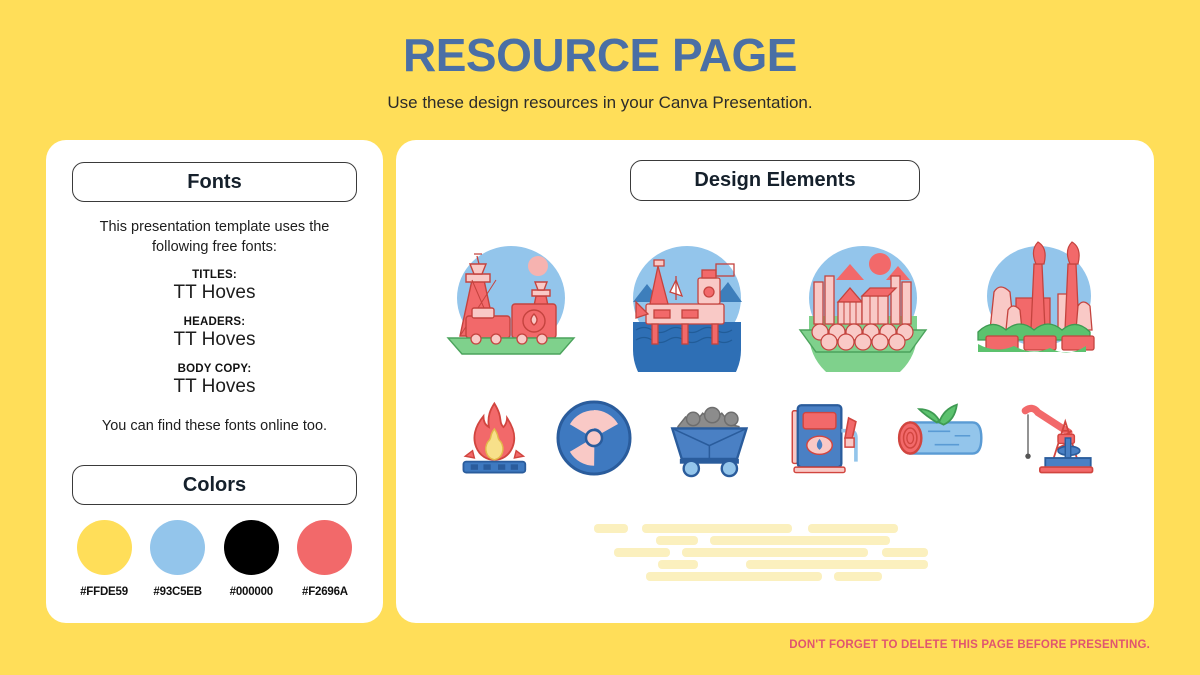 The image size is (1200, 675). What do you see at coordinates (687, 309) in the screenshot?
I see `offshore-oil-rig-scene` at bounding box center [687, 309].